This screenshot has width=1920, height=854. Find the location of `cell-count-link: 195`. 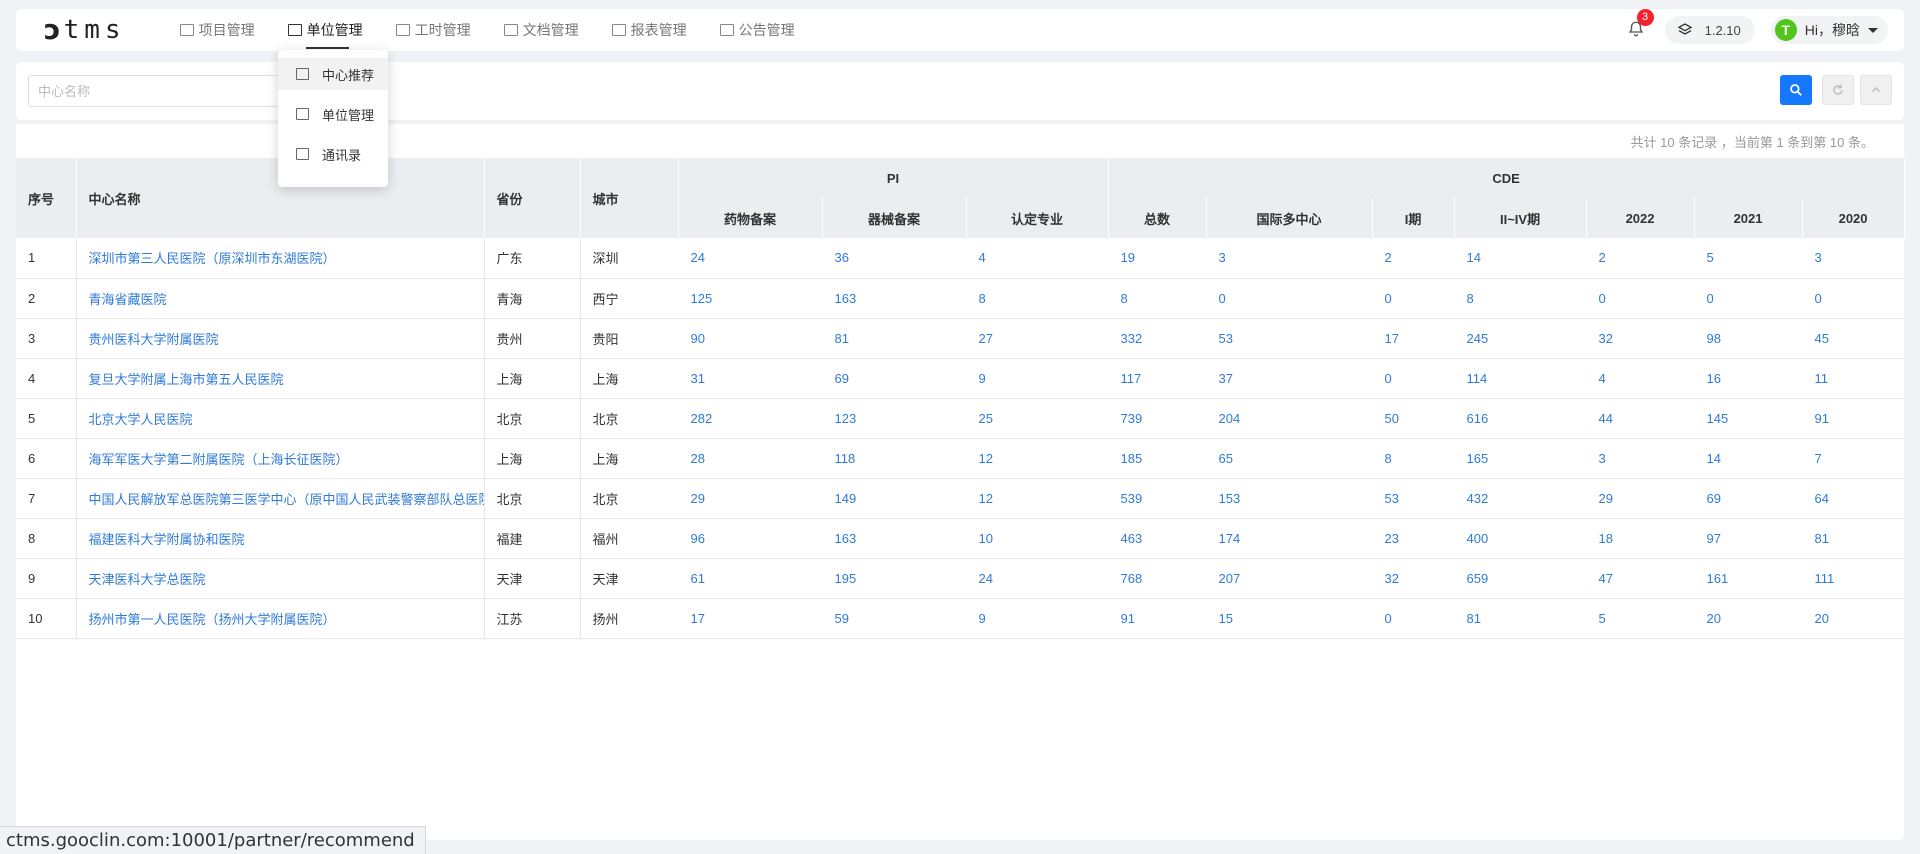

cell-count-link: 195 is located at coordinates (894, 578).